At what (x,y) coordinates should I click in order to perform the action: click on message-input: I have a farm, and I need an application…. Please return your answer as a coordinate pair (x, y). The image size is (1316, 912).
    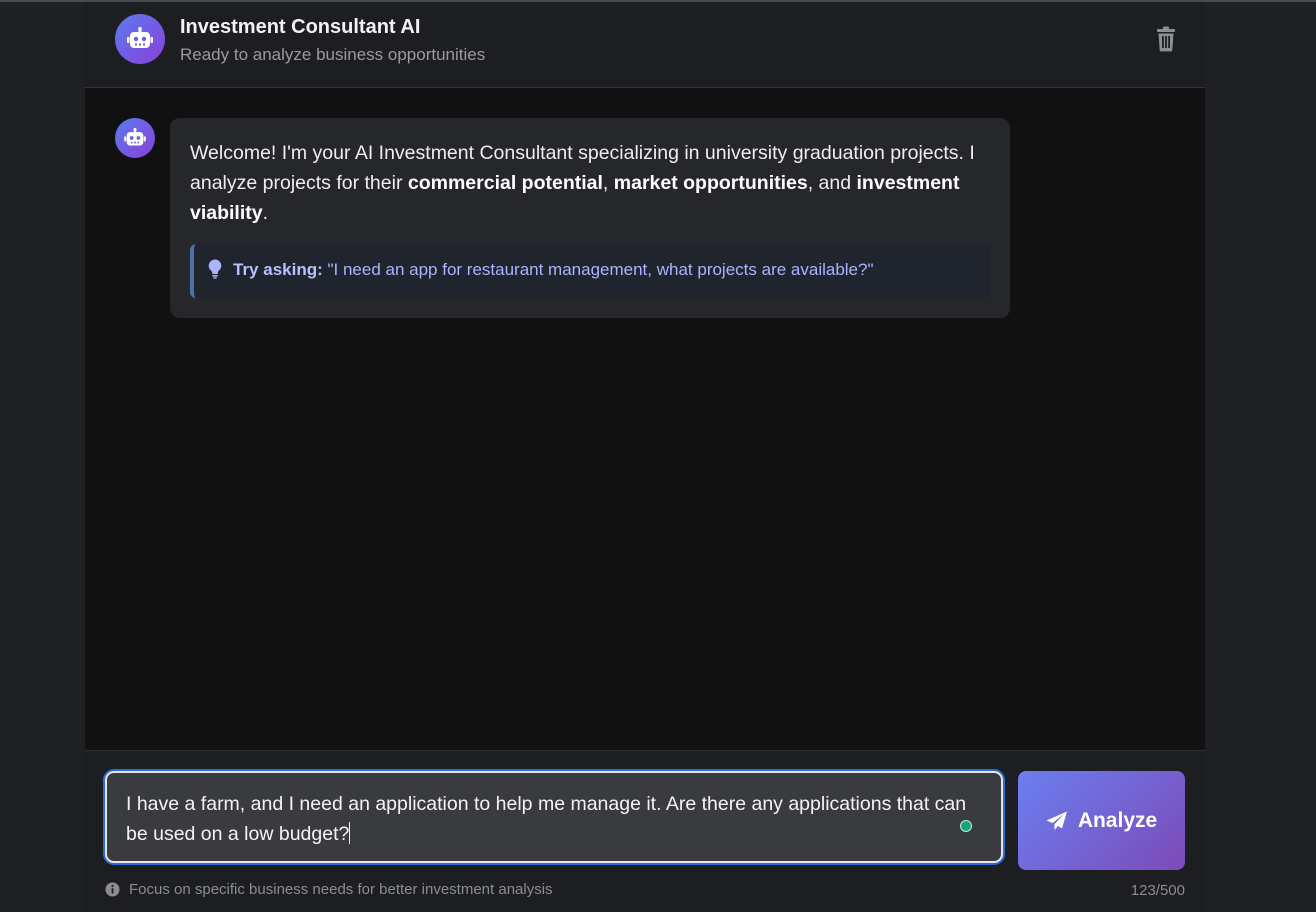
    Looking at the image, I should click on (554, 817).